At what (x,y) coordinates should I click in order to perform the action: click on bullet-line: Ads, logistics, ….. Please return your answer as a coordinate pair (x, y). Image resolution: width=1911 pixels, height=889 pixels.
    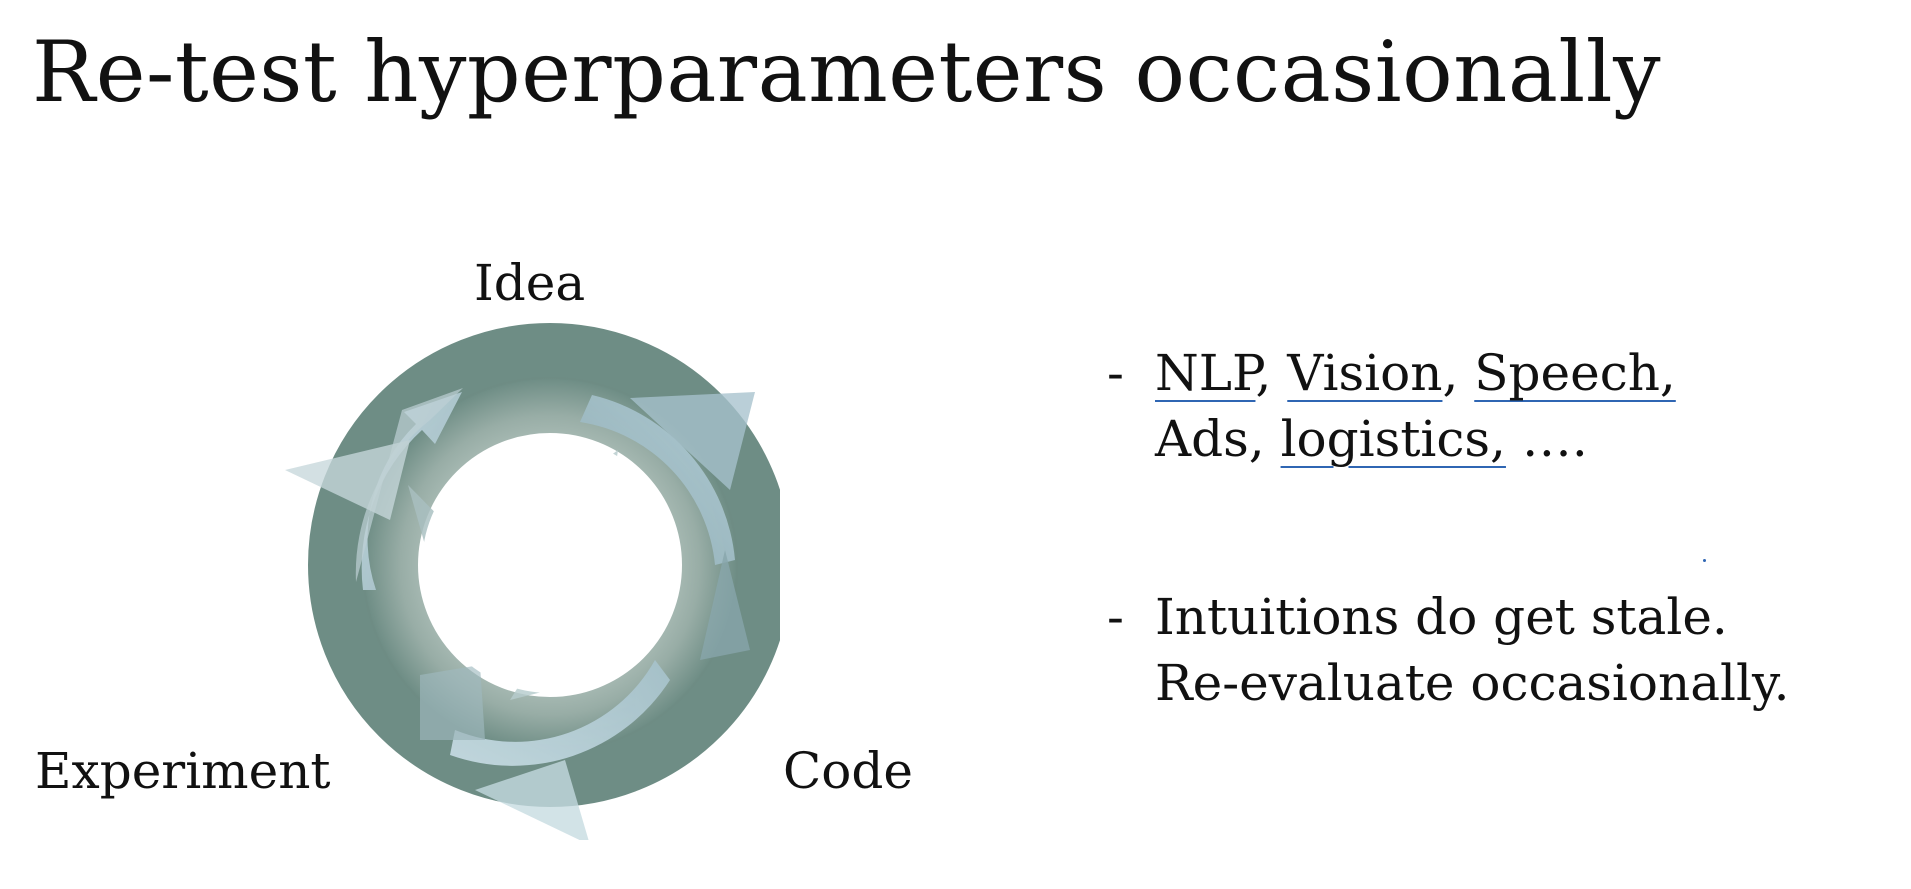
    Looking at the image, I should click on (1521, 439).